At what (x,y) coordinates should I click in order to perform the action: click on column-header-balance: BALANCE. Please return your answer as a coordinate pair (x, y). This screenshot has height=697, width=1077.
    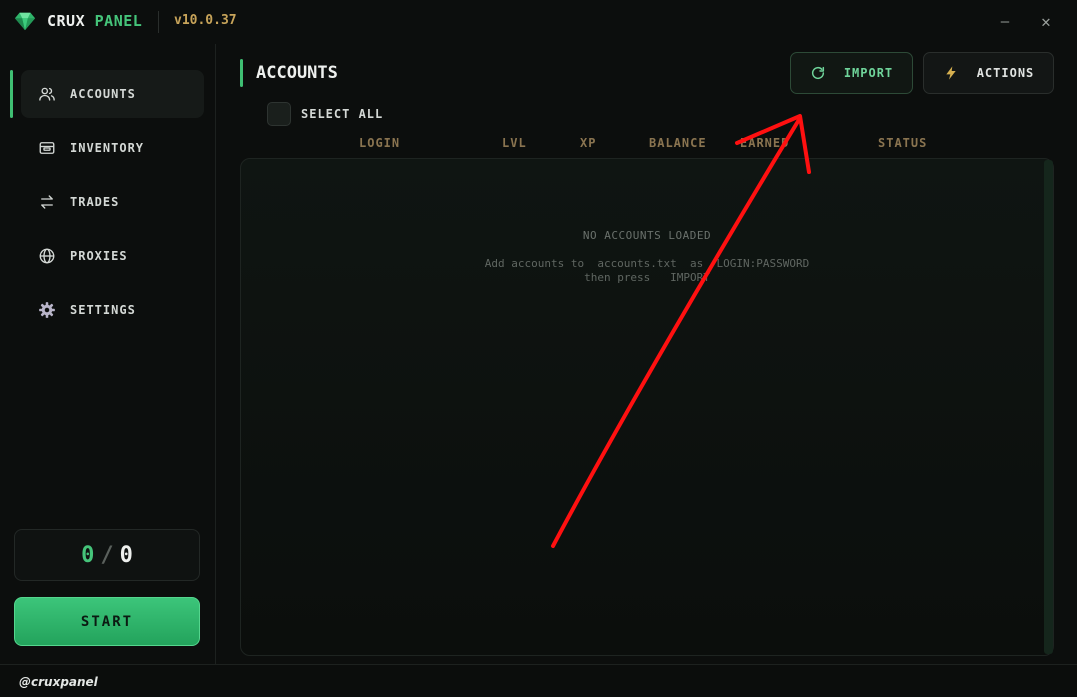
    Looking at the image, I should click on (678, 143).